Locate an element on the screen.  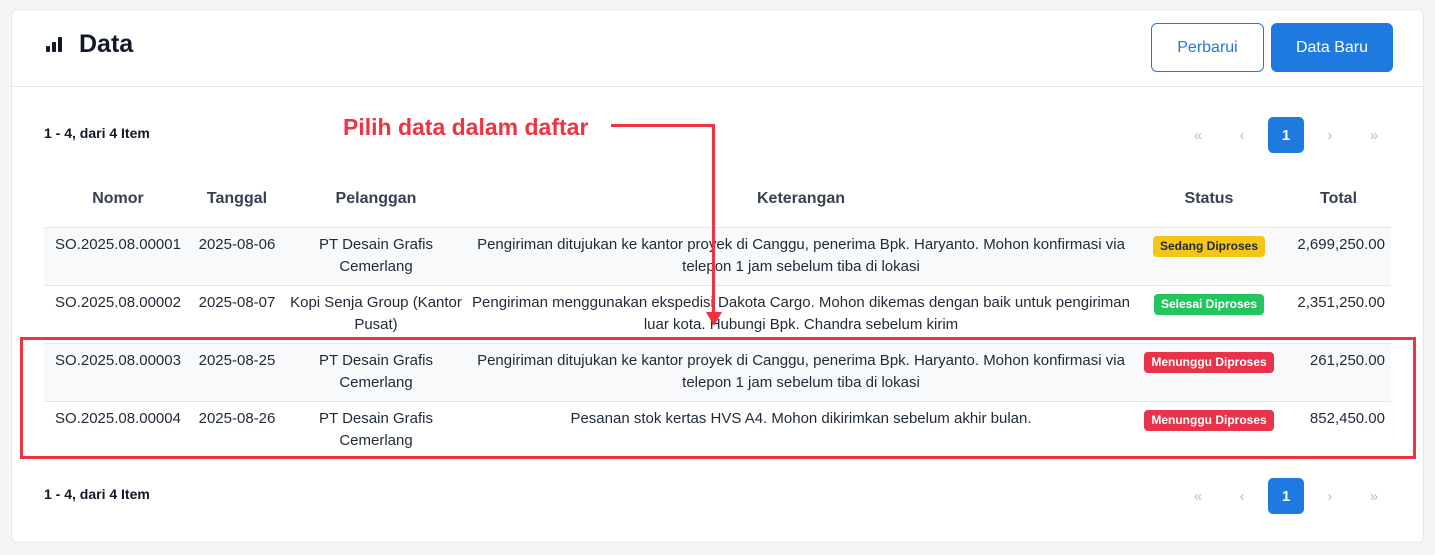
range-text-bottom: 1 - 4, dari 4 Item is located at coordinates (97, 494).